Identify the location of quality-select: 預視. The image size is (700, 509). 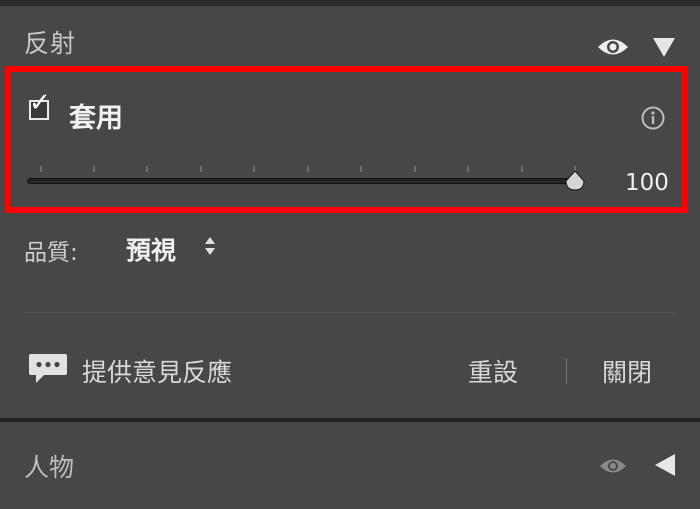
(176, 246).